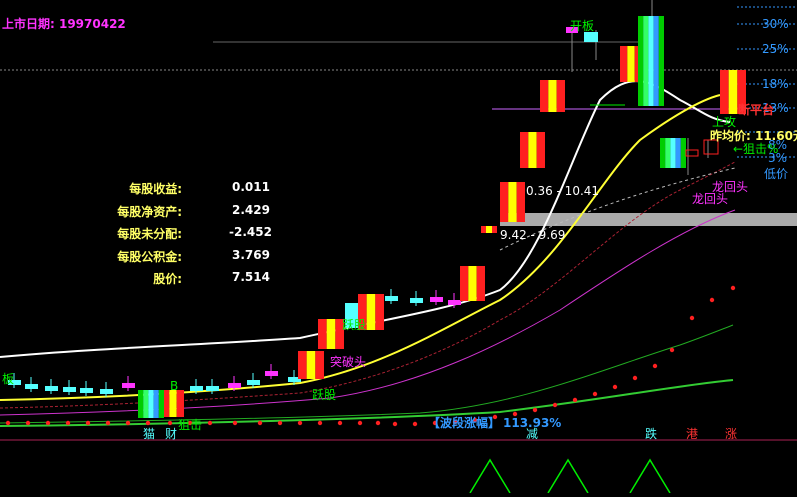 The image size is (797, 497). Describe the element at coordinates (149, 212) in the screenshot. I see `nav-label: 每股净资产:` at that location.